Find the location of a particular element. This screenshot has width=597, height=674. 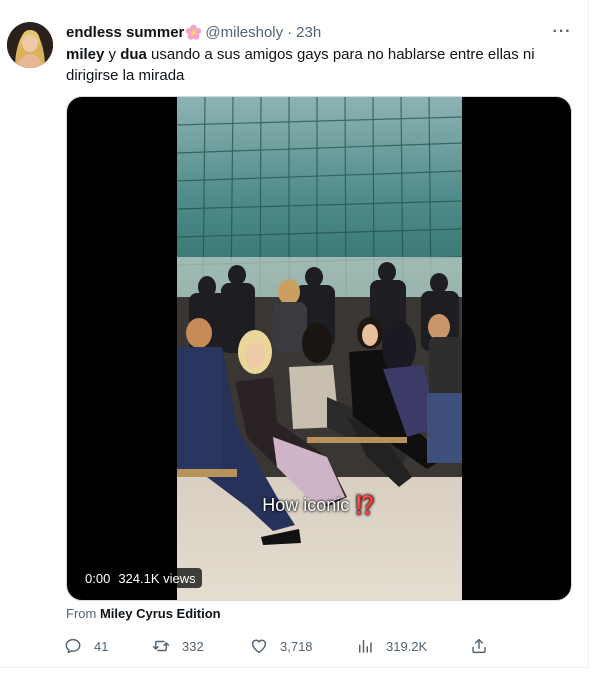

like-button: 3,718 is located at coordinates (281, 646).